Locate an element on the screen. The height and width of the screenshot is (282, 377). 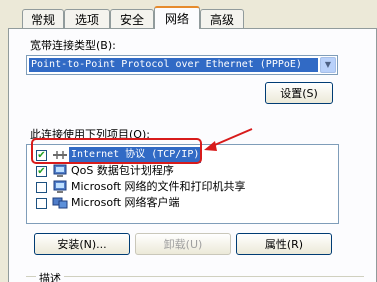
uninstall-button: 卸载(U) is located at coordinates (183, 244).